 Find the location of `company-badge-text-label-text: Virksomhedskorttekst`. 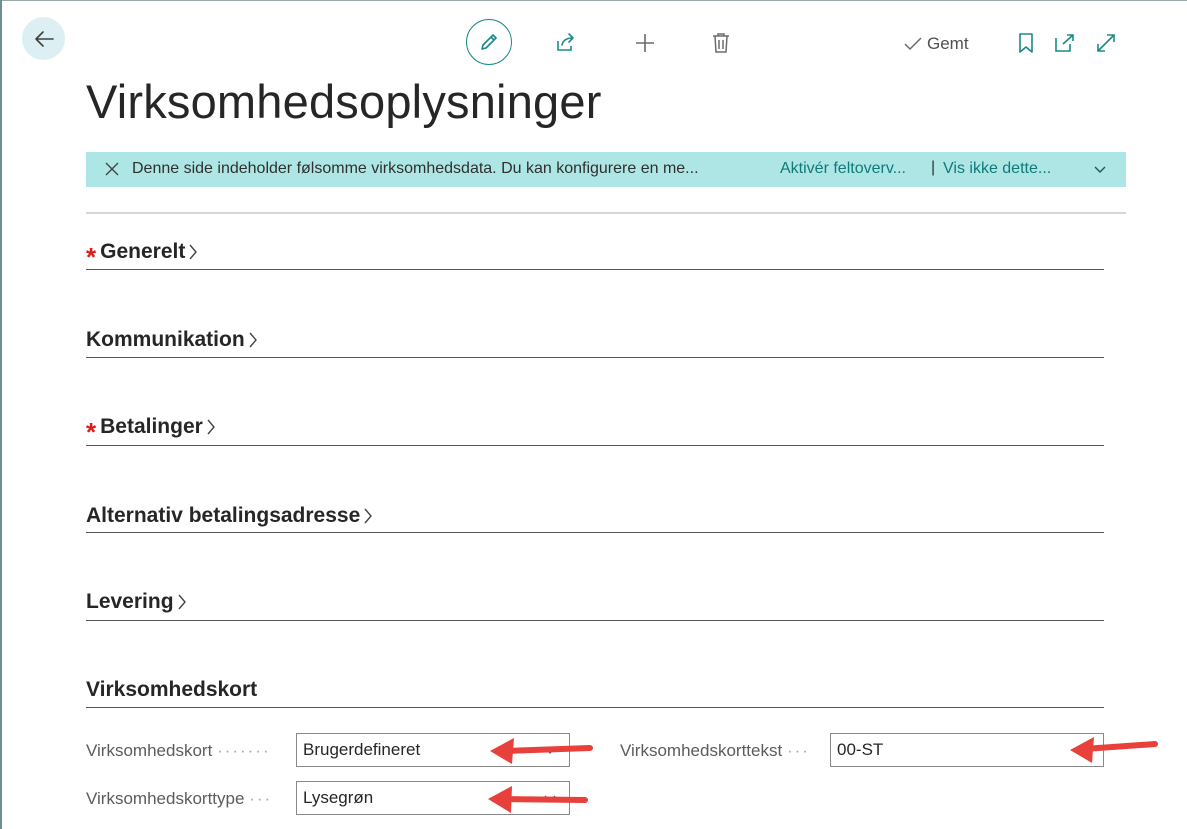

company-badge-text-label-text: Virksomhedskorttekst is located at coordinates (701, 750).